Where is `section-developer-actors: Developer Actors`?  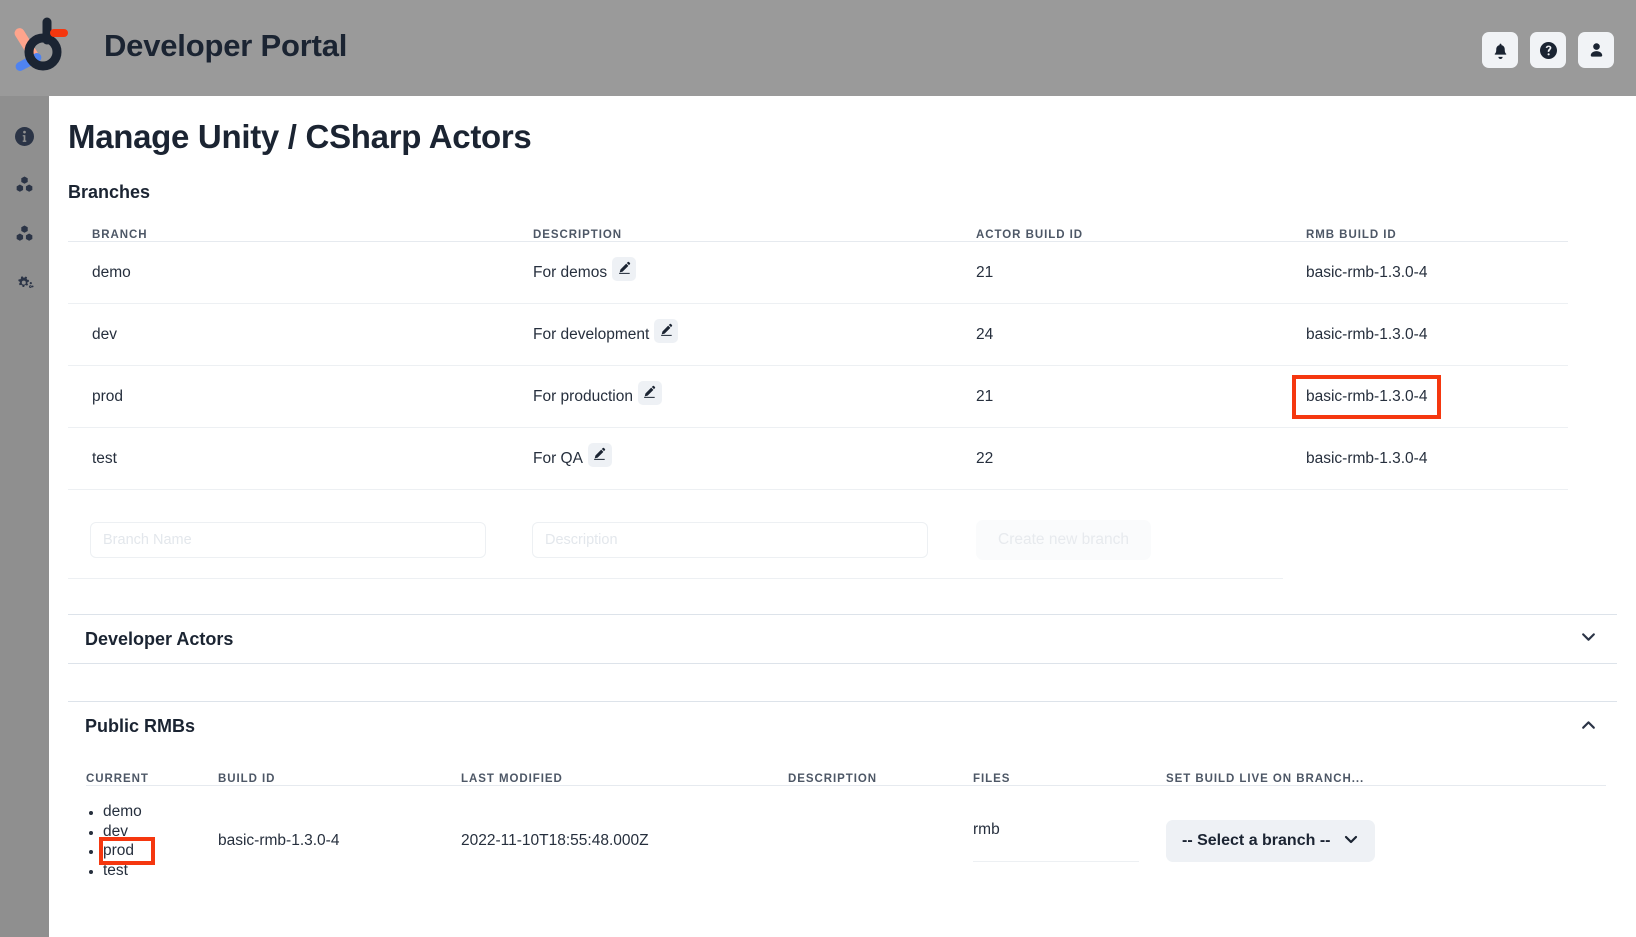 section-developer-actors: Developer Actors is located at coordinates (842, 639).